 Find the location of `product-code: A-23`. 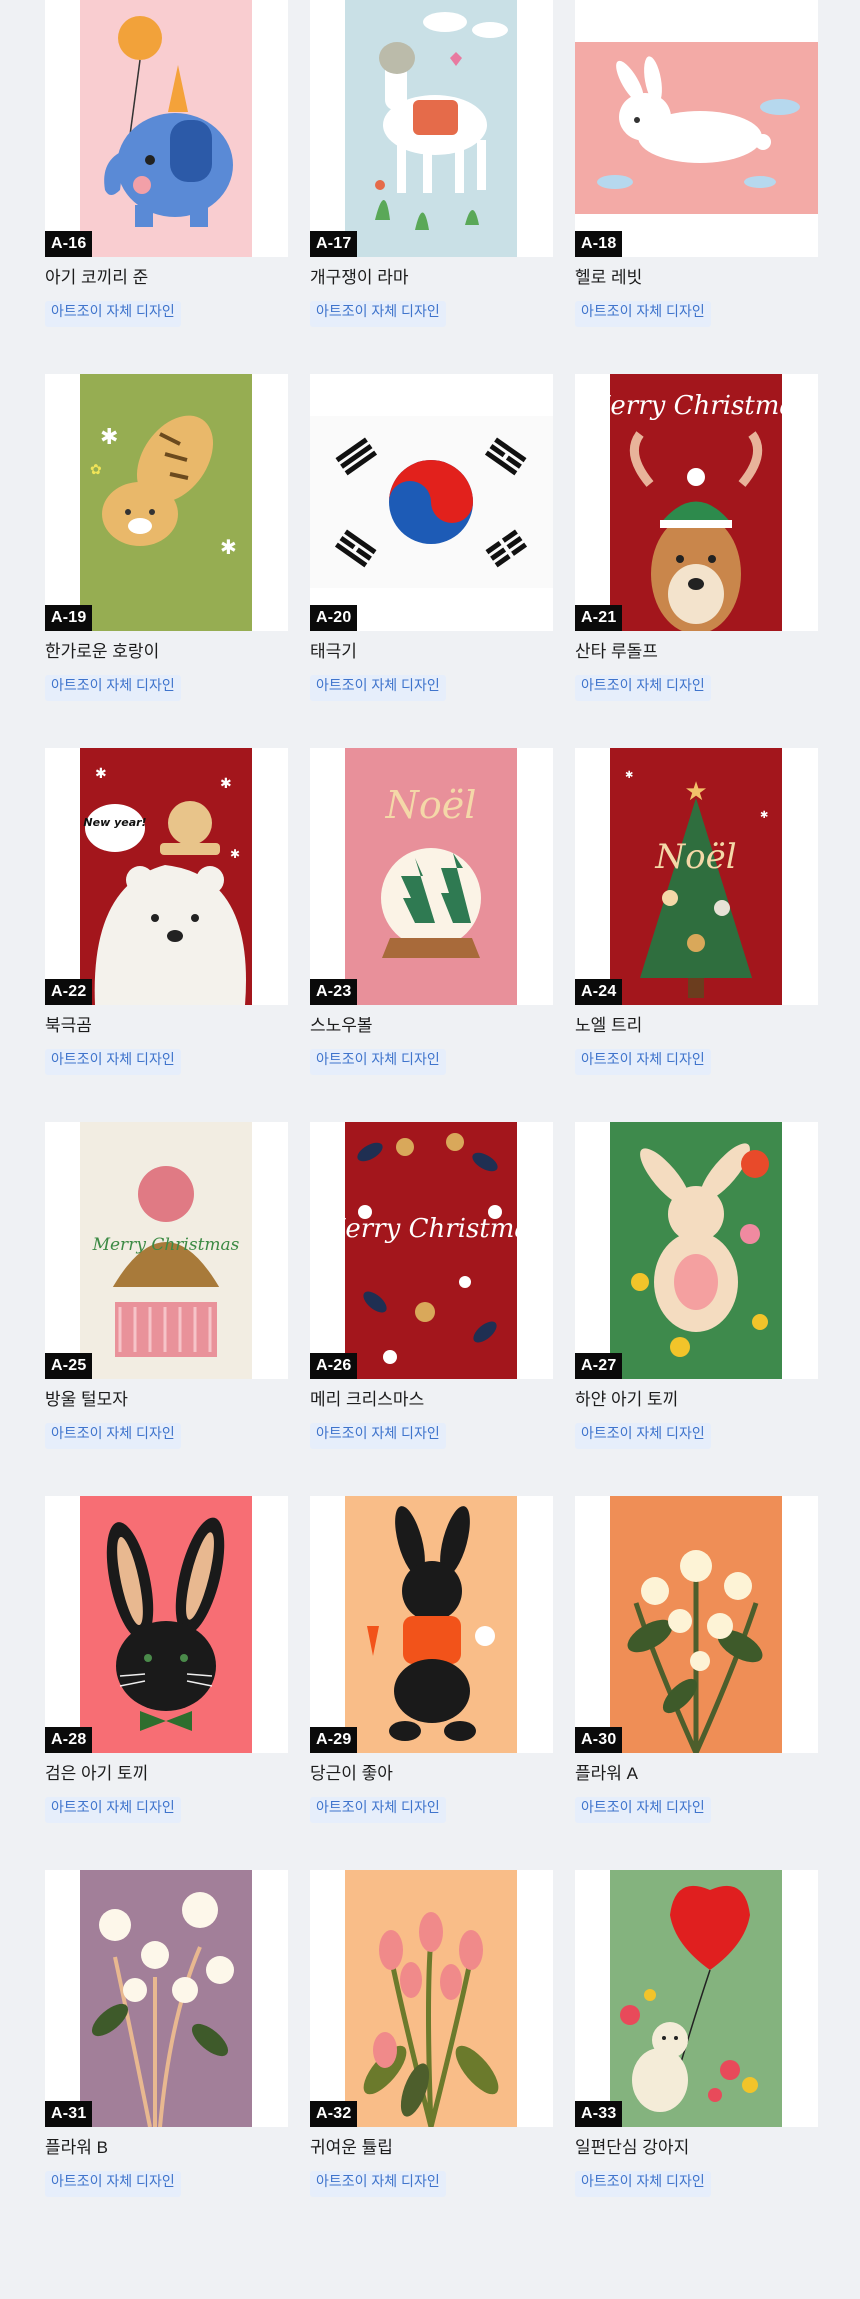

product-code: A-23 is located at coordinates (334, 992).